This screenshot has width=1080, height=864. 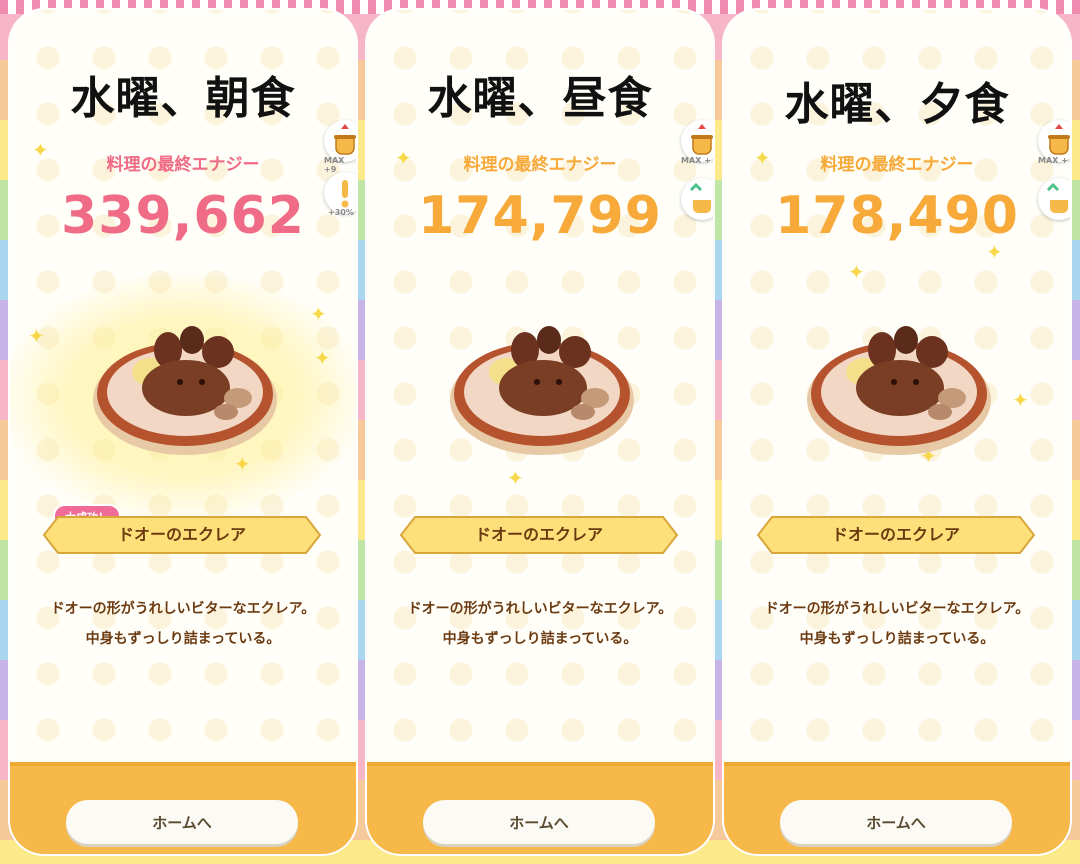 What do you see at coordinates (540, 216) in the screenshot?
I see `energy-value: 174,799` at bounding box center [540, 216].